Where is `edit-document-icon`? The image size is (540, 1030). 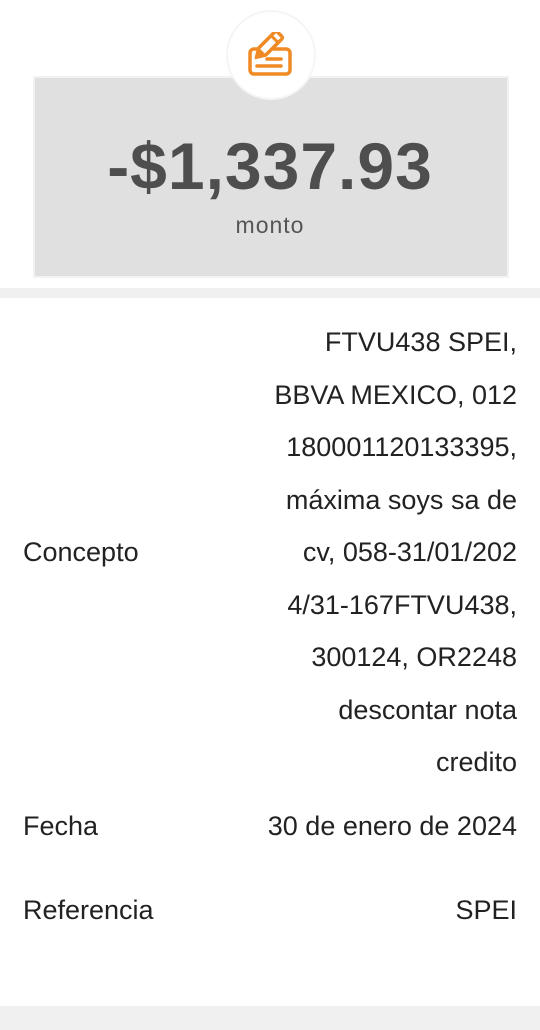
edit-document-icon is located at coordinates (271, 55).